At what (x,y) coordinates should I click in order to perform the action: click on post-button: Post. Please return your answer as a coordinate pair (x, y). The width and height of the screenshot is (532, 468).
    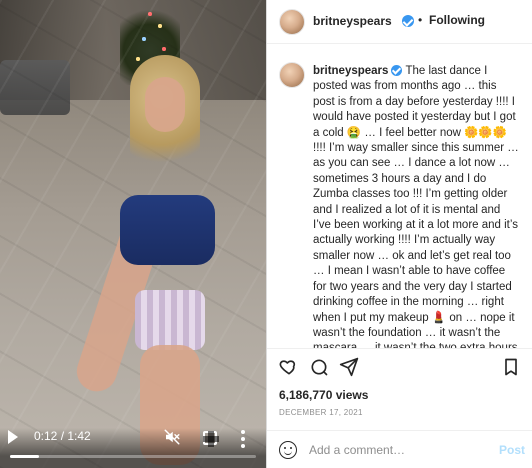
    Looking at the image, I should click on (512, 450).